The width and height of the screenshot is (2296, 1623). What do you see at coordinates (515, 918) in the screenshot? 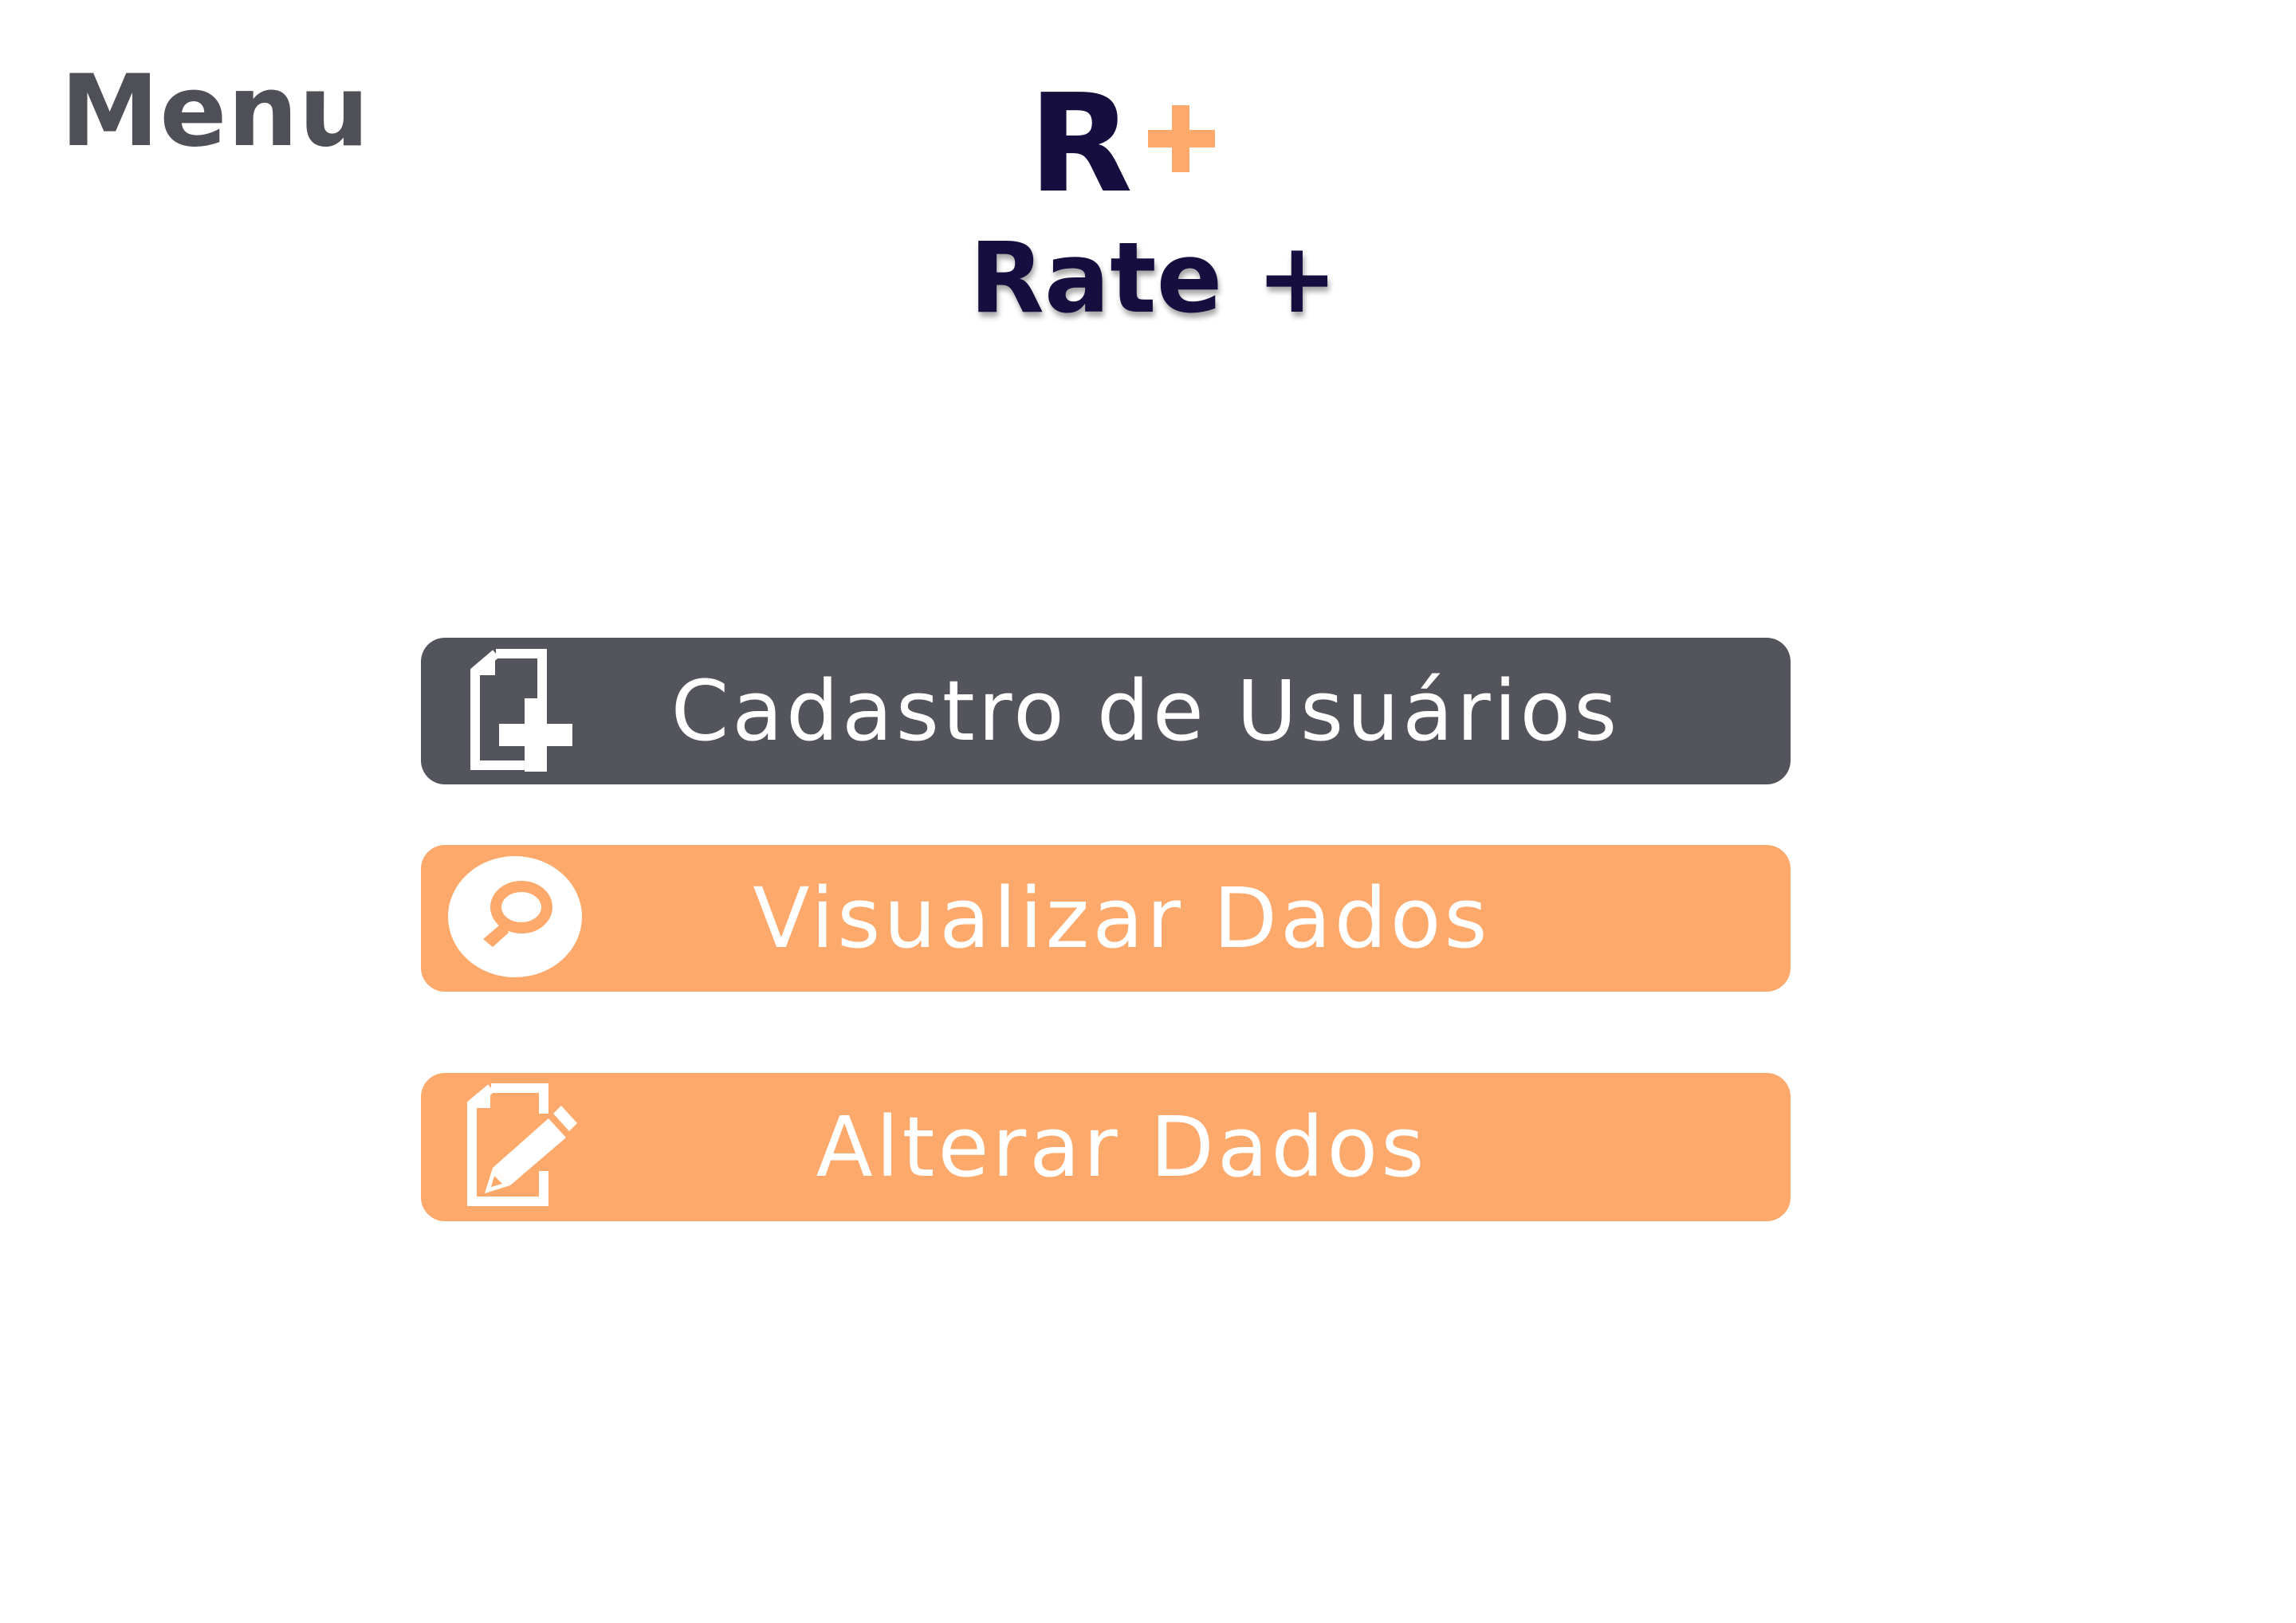
I see `search-icon` at bounding box center [515, 918].